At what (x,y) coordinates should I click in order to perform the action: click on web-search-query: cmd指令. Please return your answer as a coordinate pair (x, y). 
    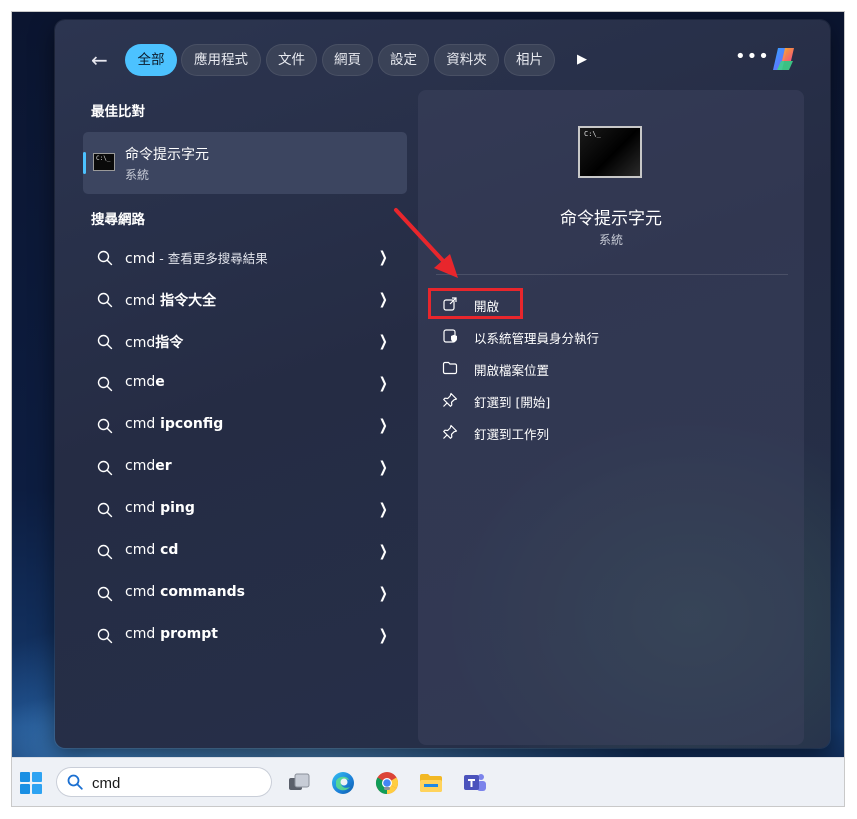
    Looking at the image, I should click on (154, 342).